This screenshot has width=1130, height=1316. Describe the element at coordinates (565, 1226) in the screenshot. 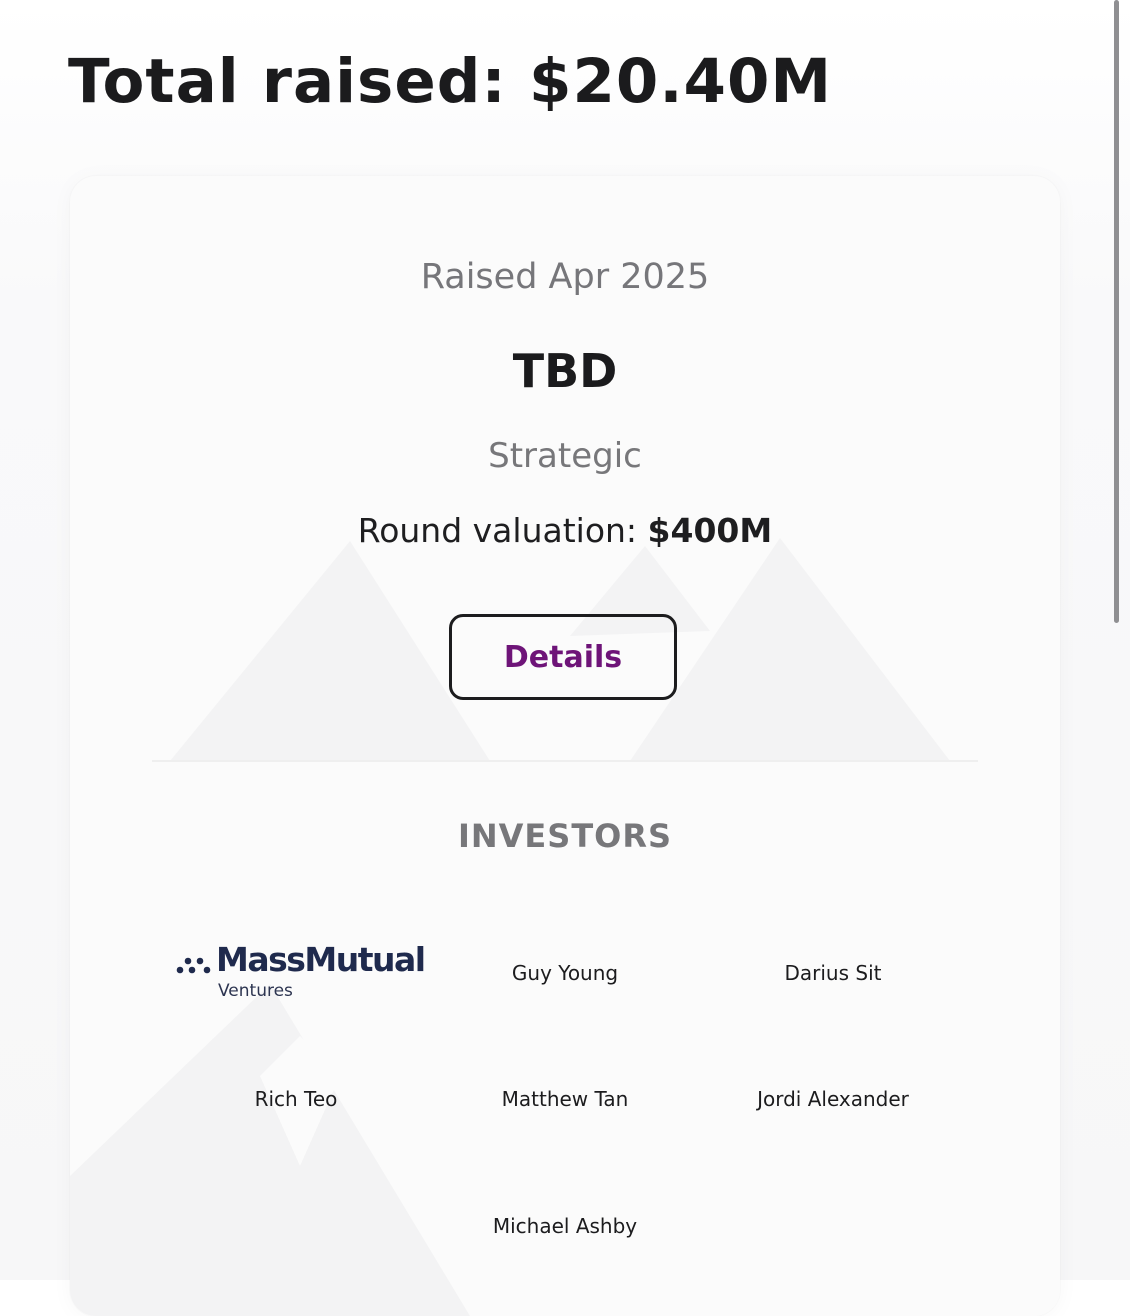

I see `investor-item: Michael Ashby` at that location.